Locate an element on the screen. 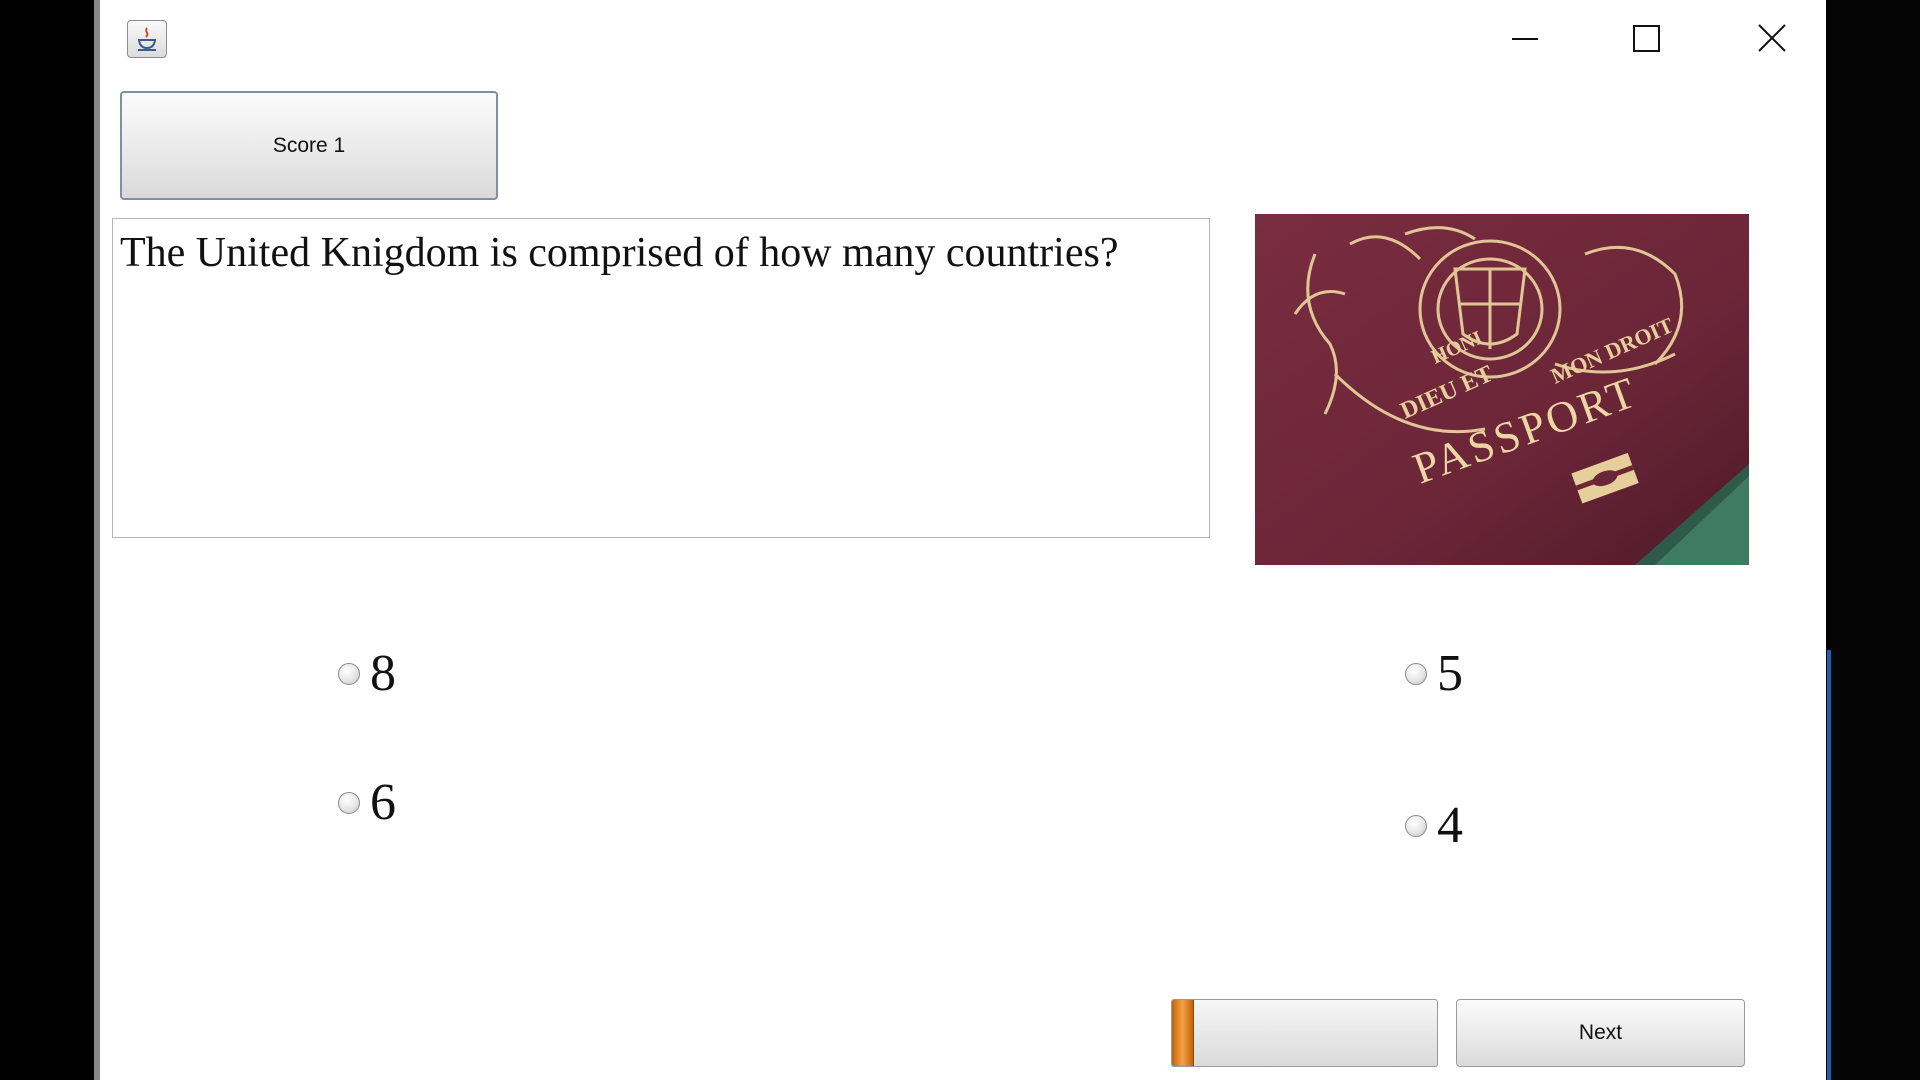 Image resolution: width=1920 pixels, height=1080 pixels. quiz-progress-bar is located at coordinates (1304, 1033).